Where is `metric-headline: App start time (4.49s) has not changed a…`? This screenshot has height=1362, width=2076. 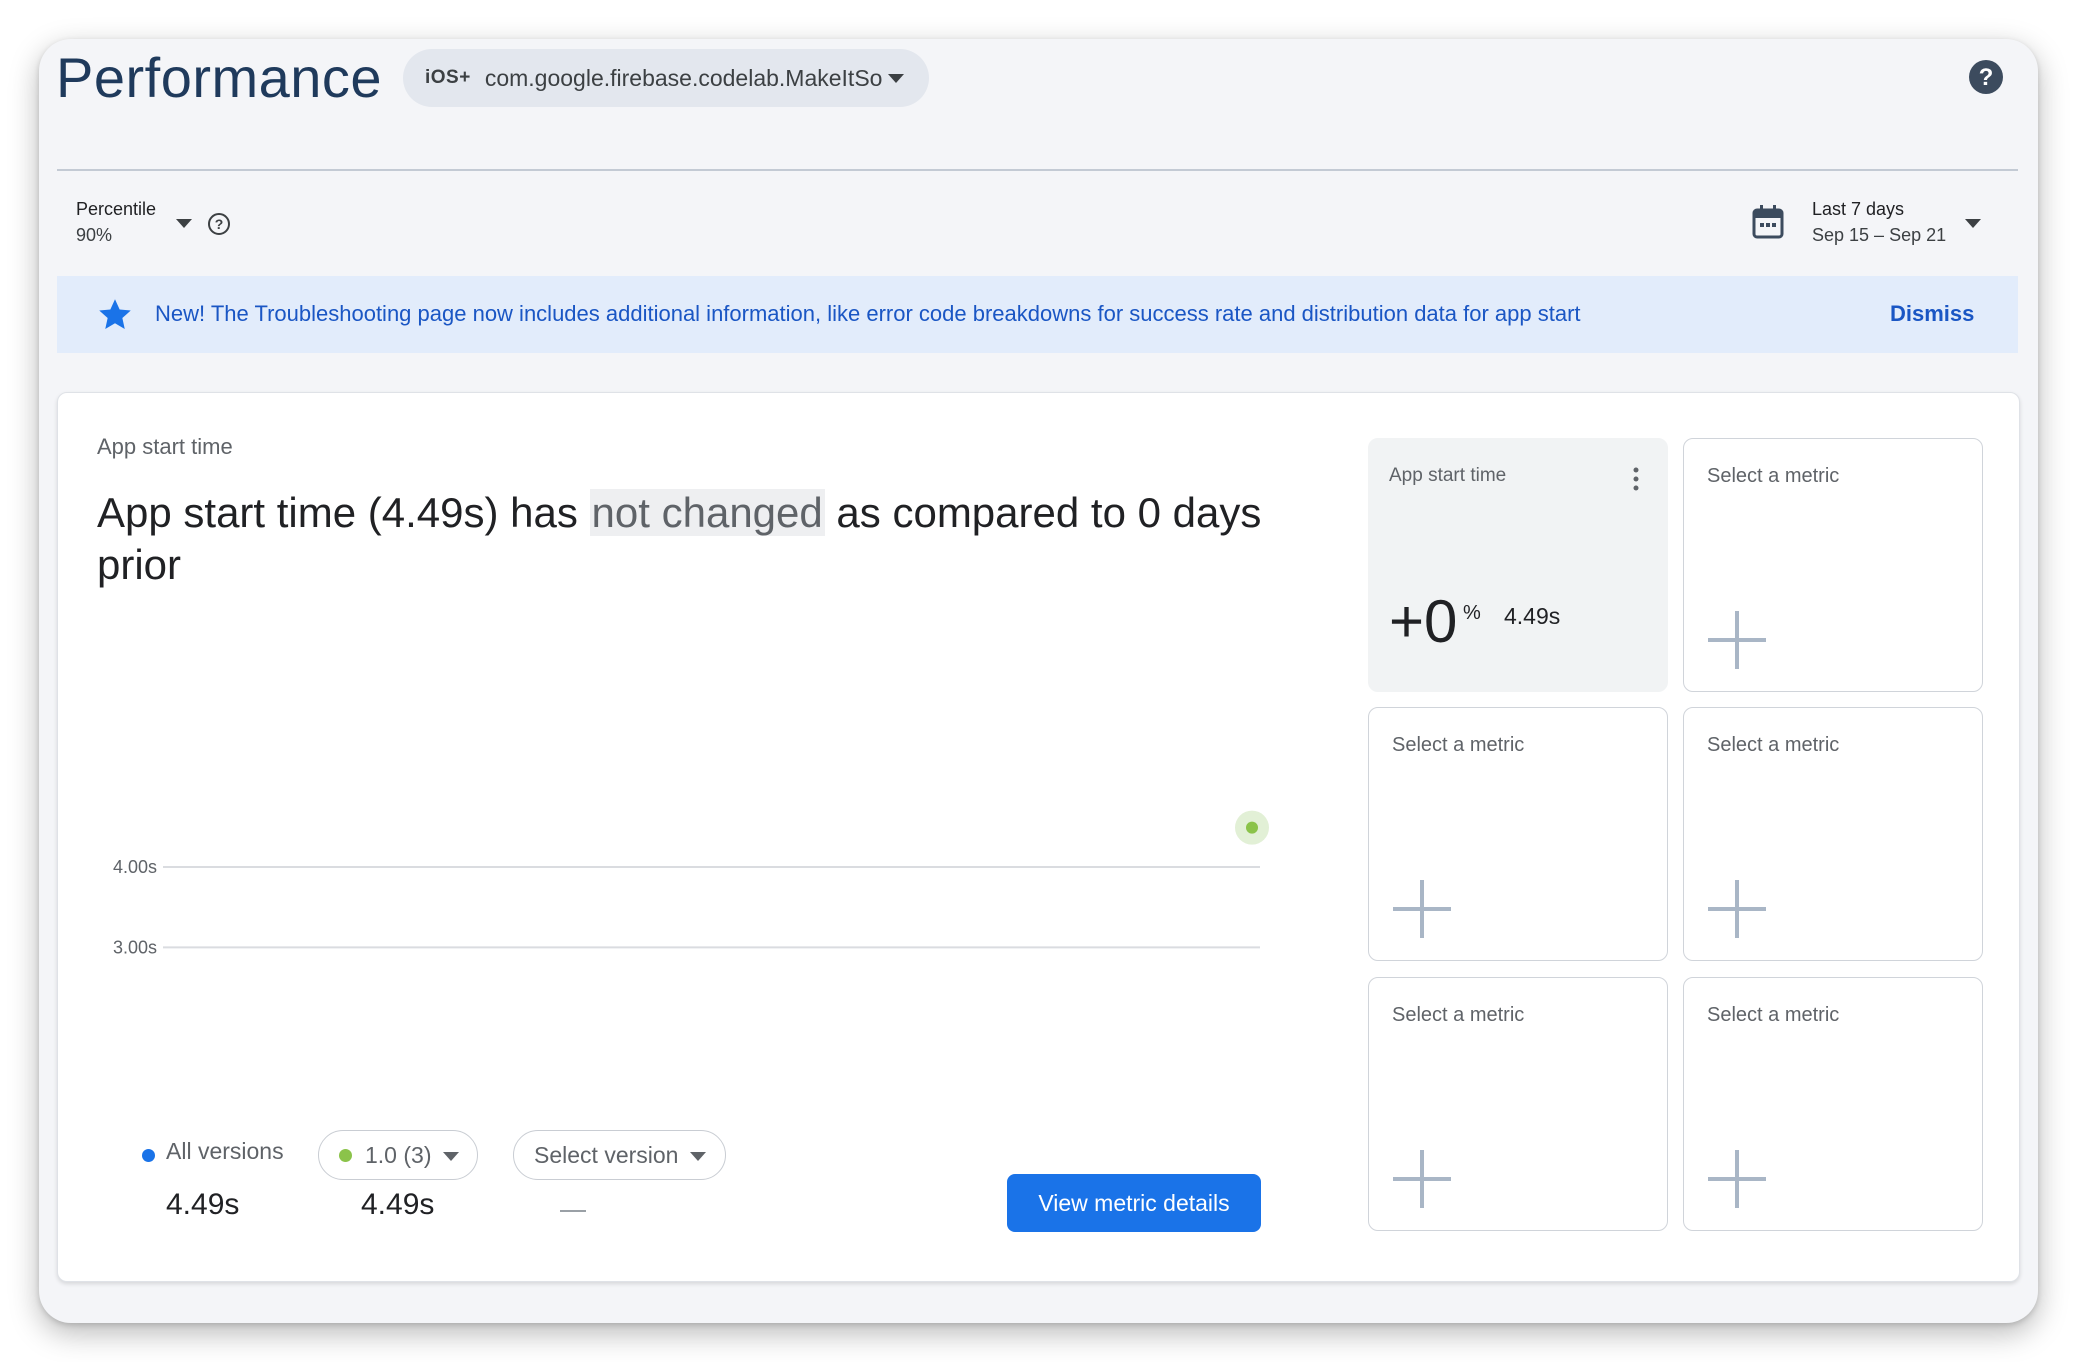
metric-headline: App start time (4.49s) has not changed a… is located at coordinates (687, 539).